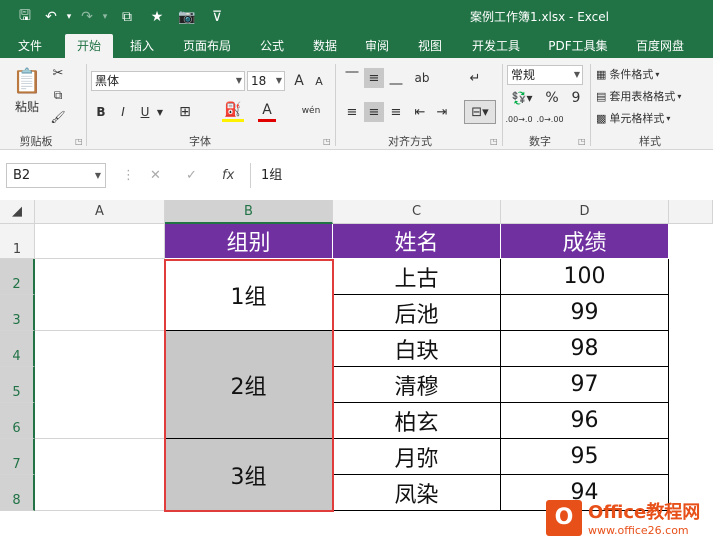 Image resolution: width=713 pixels, height=549 pixels. What do you see at coordinates (17, 421) in the screenshot?
I see `row-header-6: 6` at bounding box center [17, 421].